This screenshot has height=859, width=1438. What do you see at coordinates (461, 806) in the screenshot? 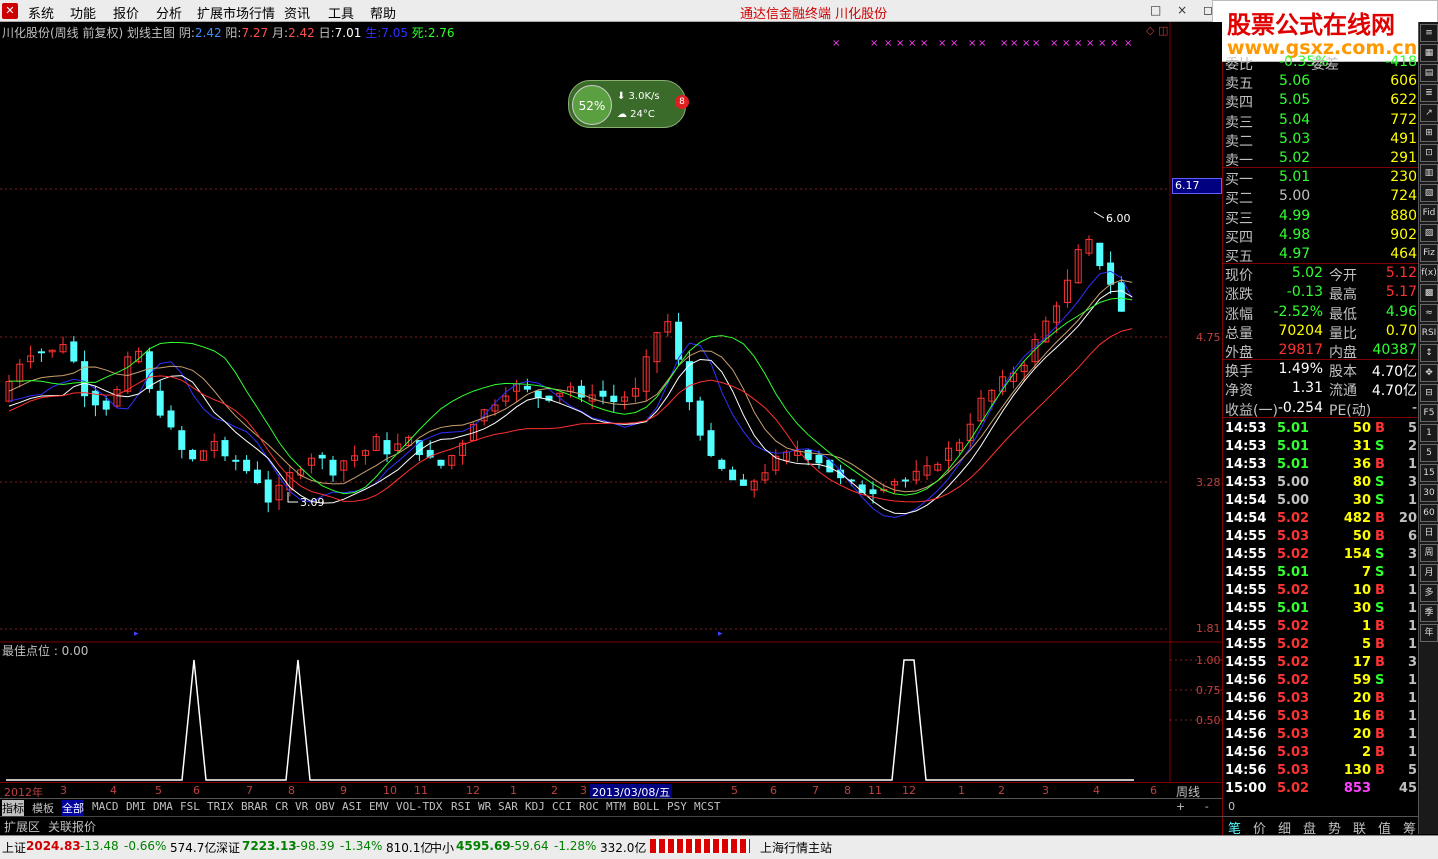
I see `indicator-tab: RSI` at bounding box center [461, 806].